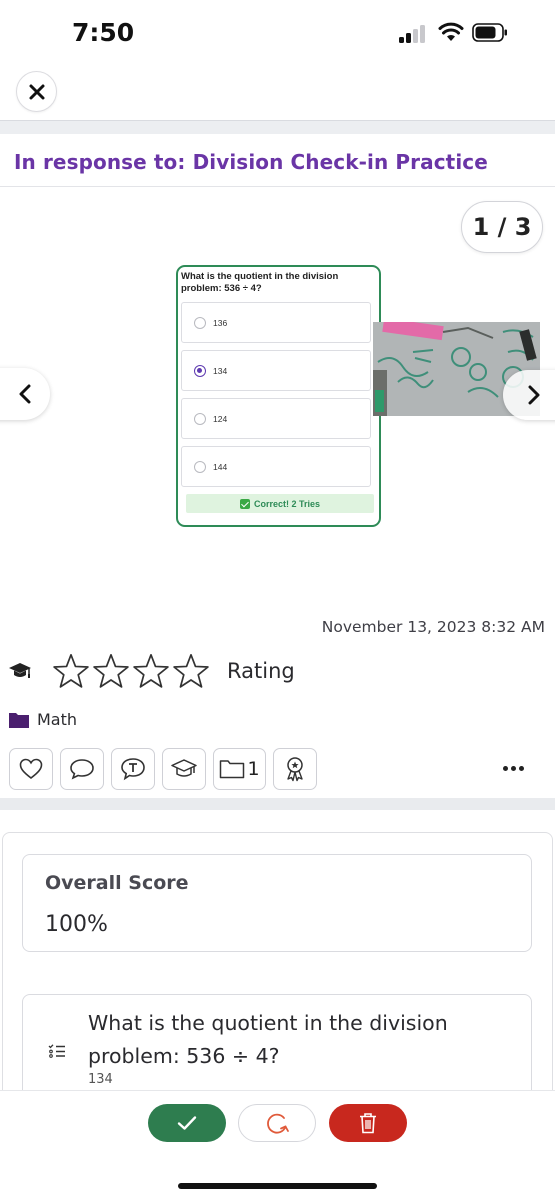 This screenshot has width=555, height=1200. I want to click on like-button, so click(31, 769).